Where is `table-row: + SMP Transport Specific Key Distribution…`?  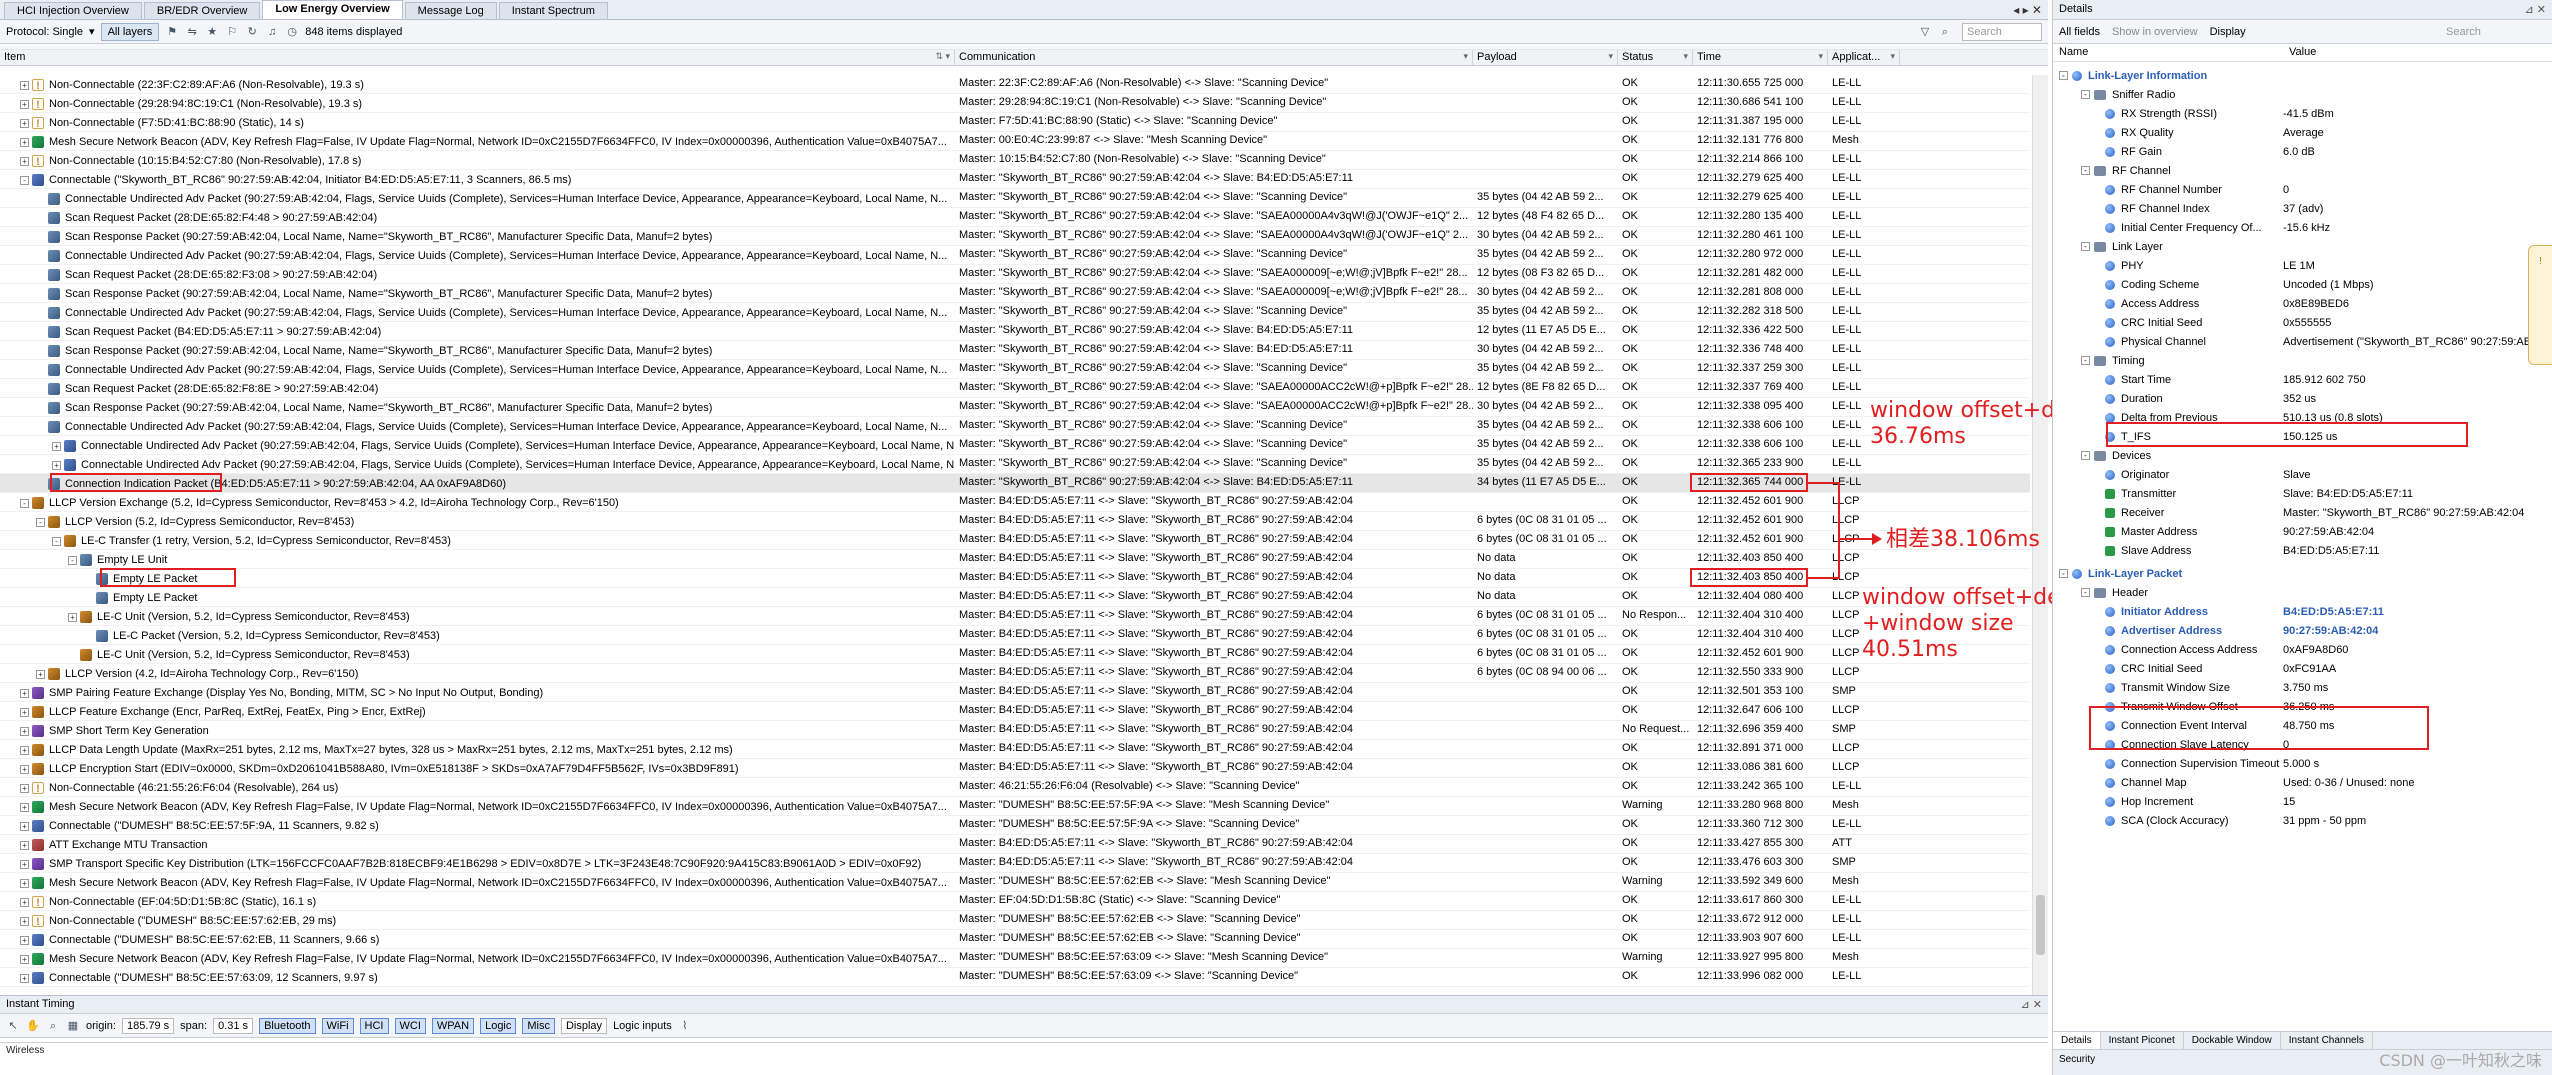
table-row: + SMP Transport Specific Key Distribution… is located at coordinates (1015, 863).